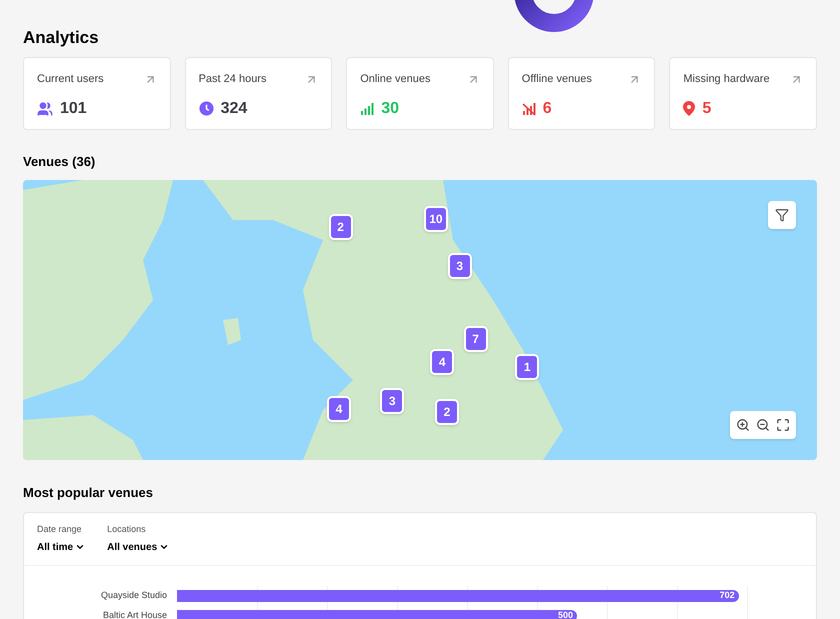 The height and width of the screenshot is (619, 840). What do you see at coordinates (743, 93) in the screenshot?
I see `stat-card: Missing hardware 5` at bounding box center [743, 93].